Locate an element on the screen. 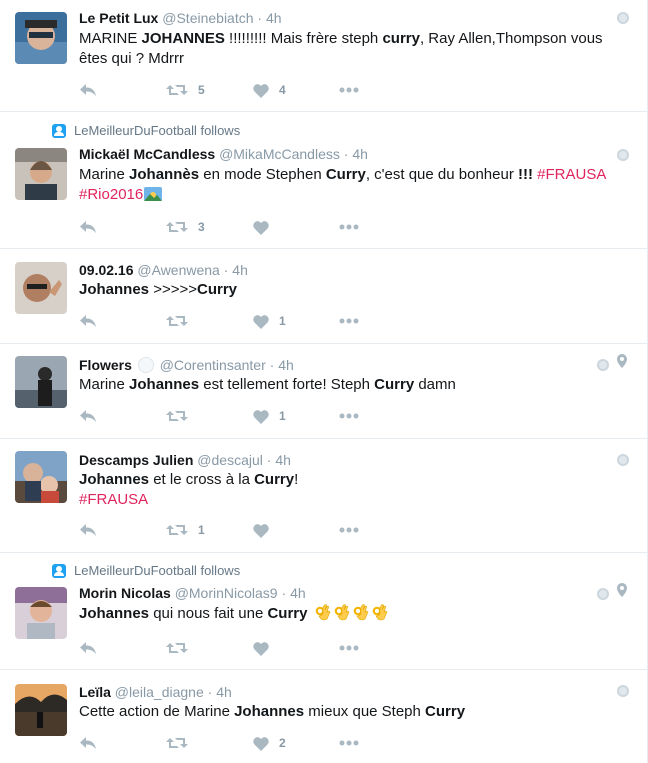 This screenshot has height=763, width=648. like-button: 4 is located at coordinates (296, 90).